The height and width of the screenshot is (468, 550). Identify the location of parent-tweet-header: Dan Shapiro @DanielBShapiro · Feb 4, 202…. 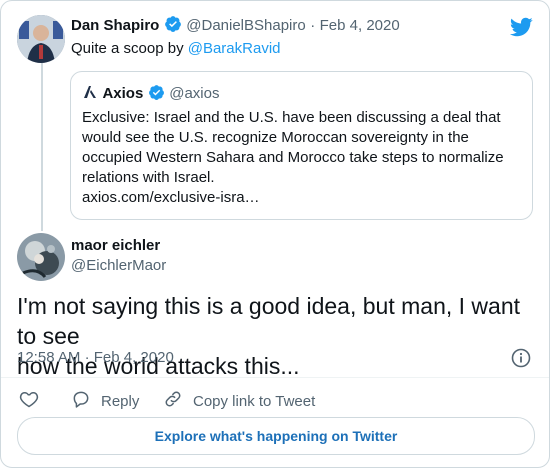
(235, 26).